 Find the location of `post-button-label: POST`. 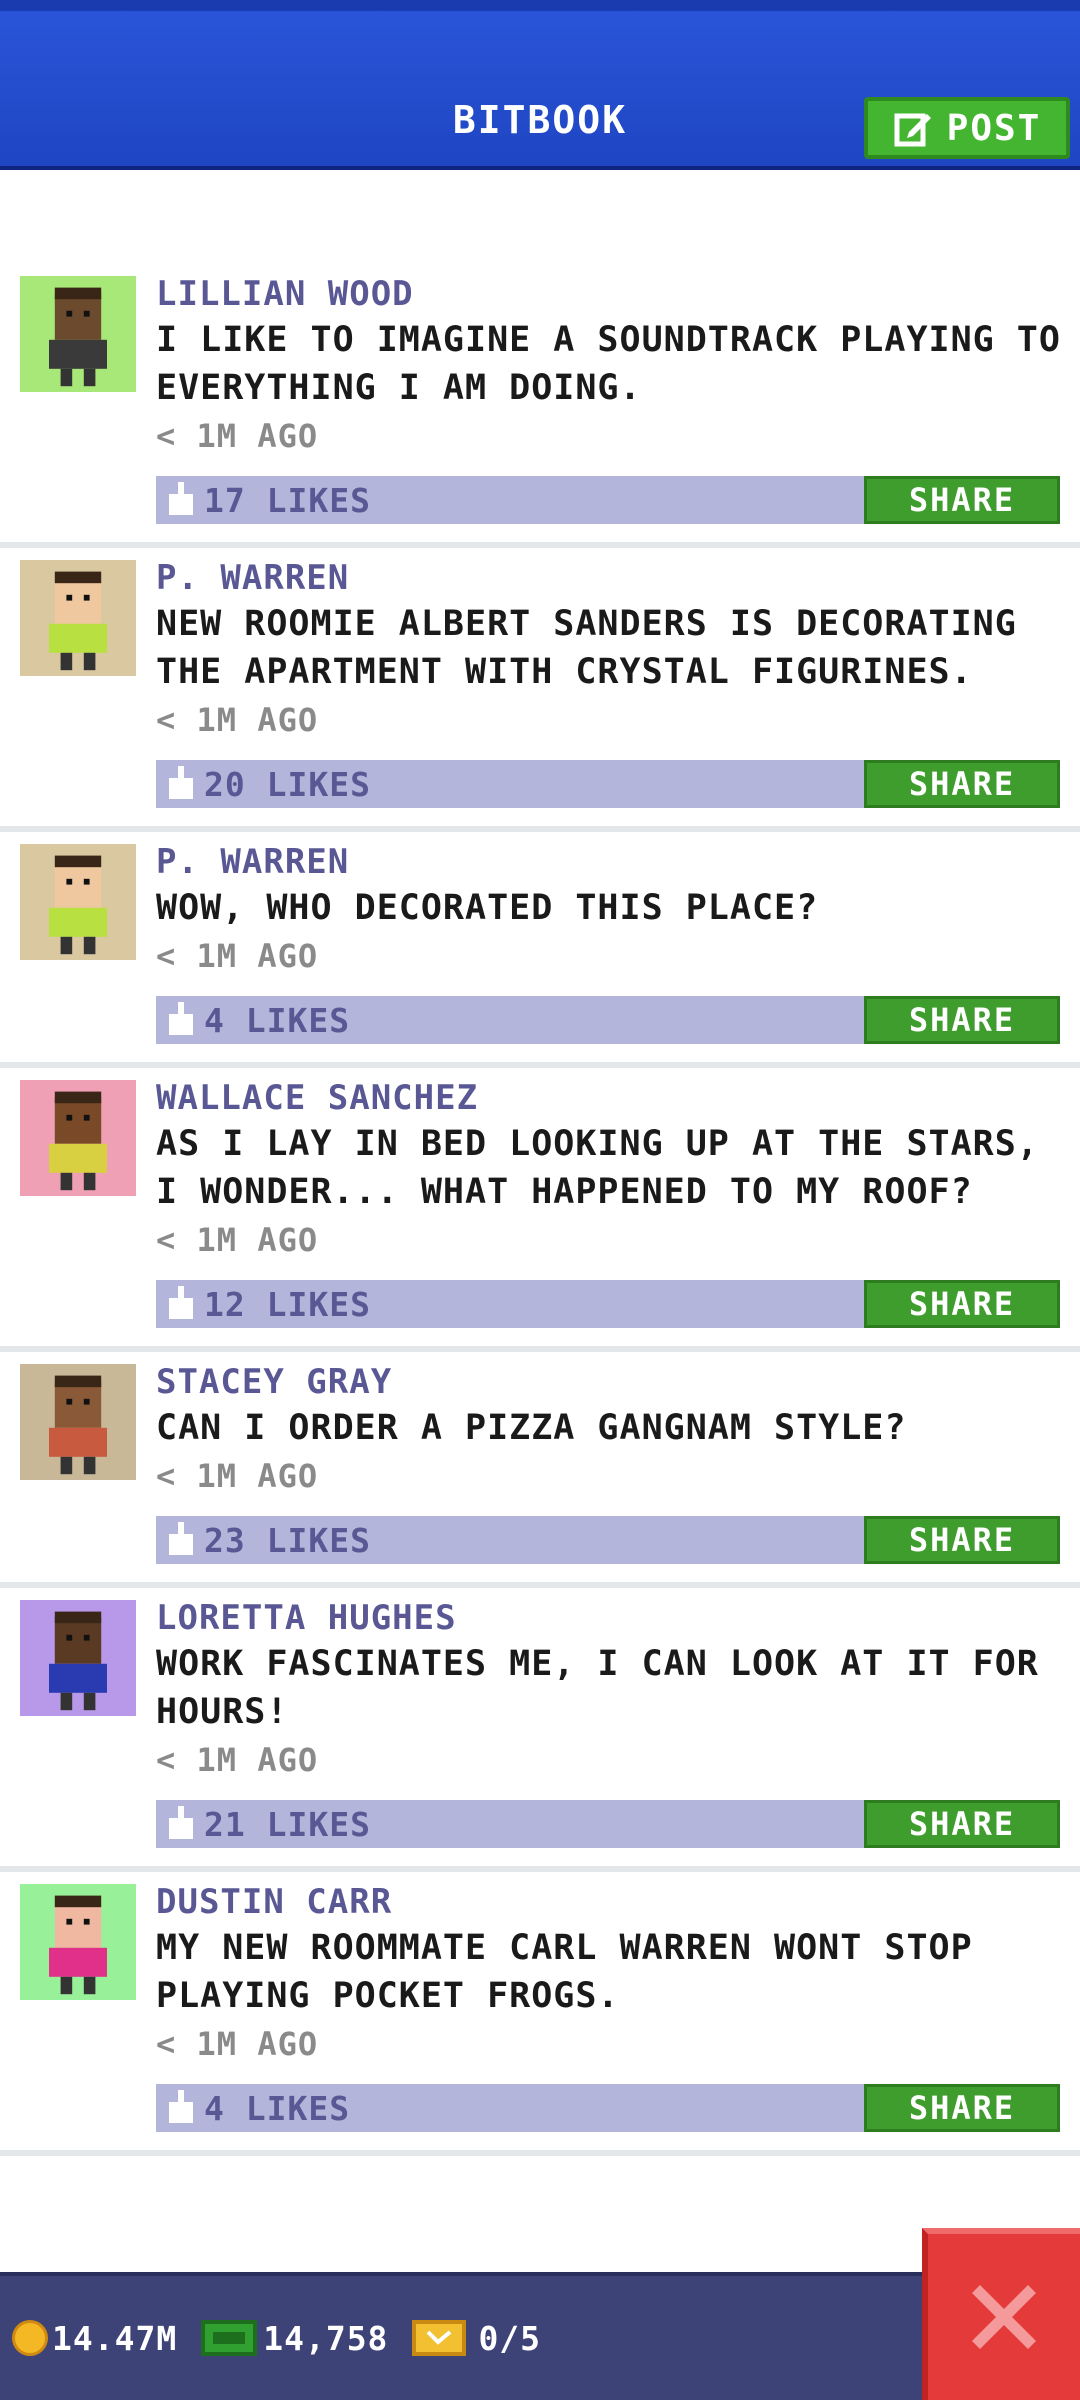

post-button-label: POST is located at coordinates (994, 128).